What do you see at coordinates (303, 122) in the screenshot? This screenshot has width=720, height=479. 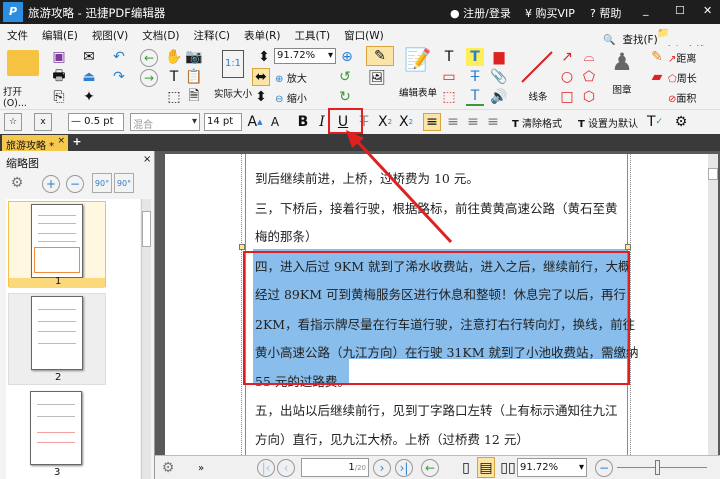 I see `bold-icon: B` at bounding box center [303, 122].